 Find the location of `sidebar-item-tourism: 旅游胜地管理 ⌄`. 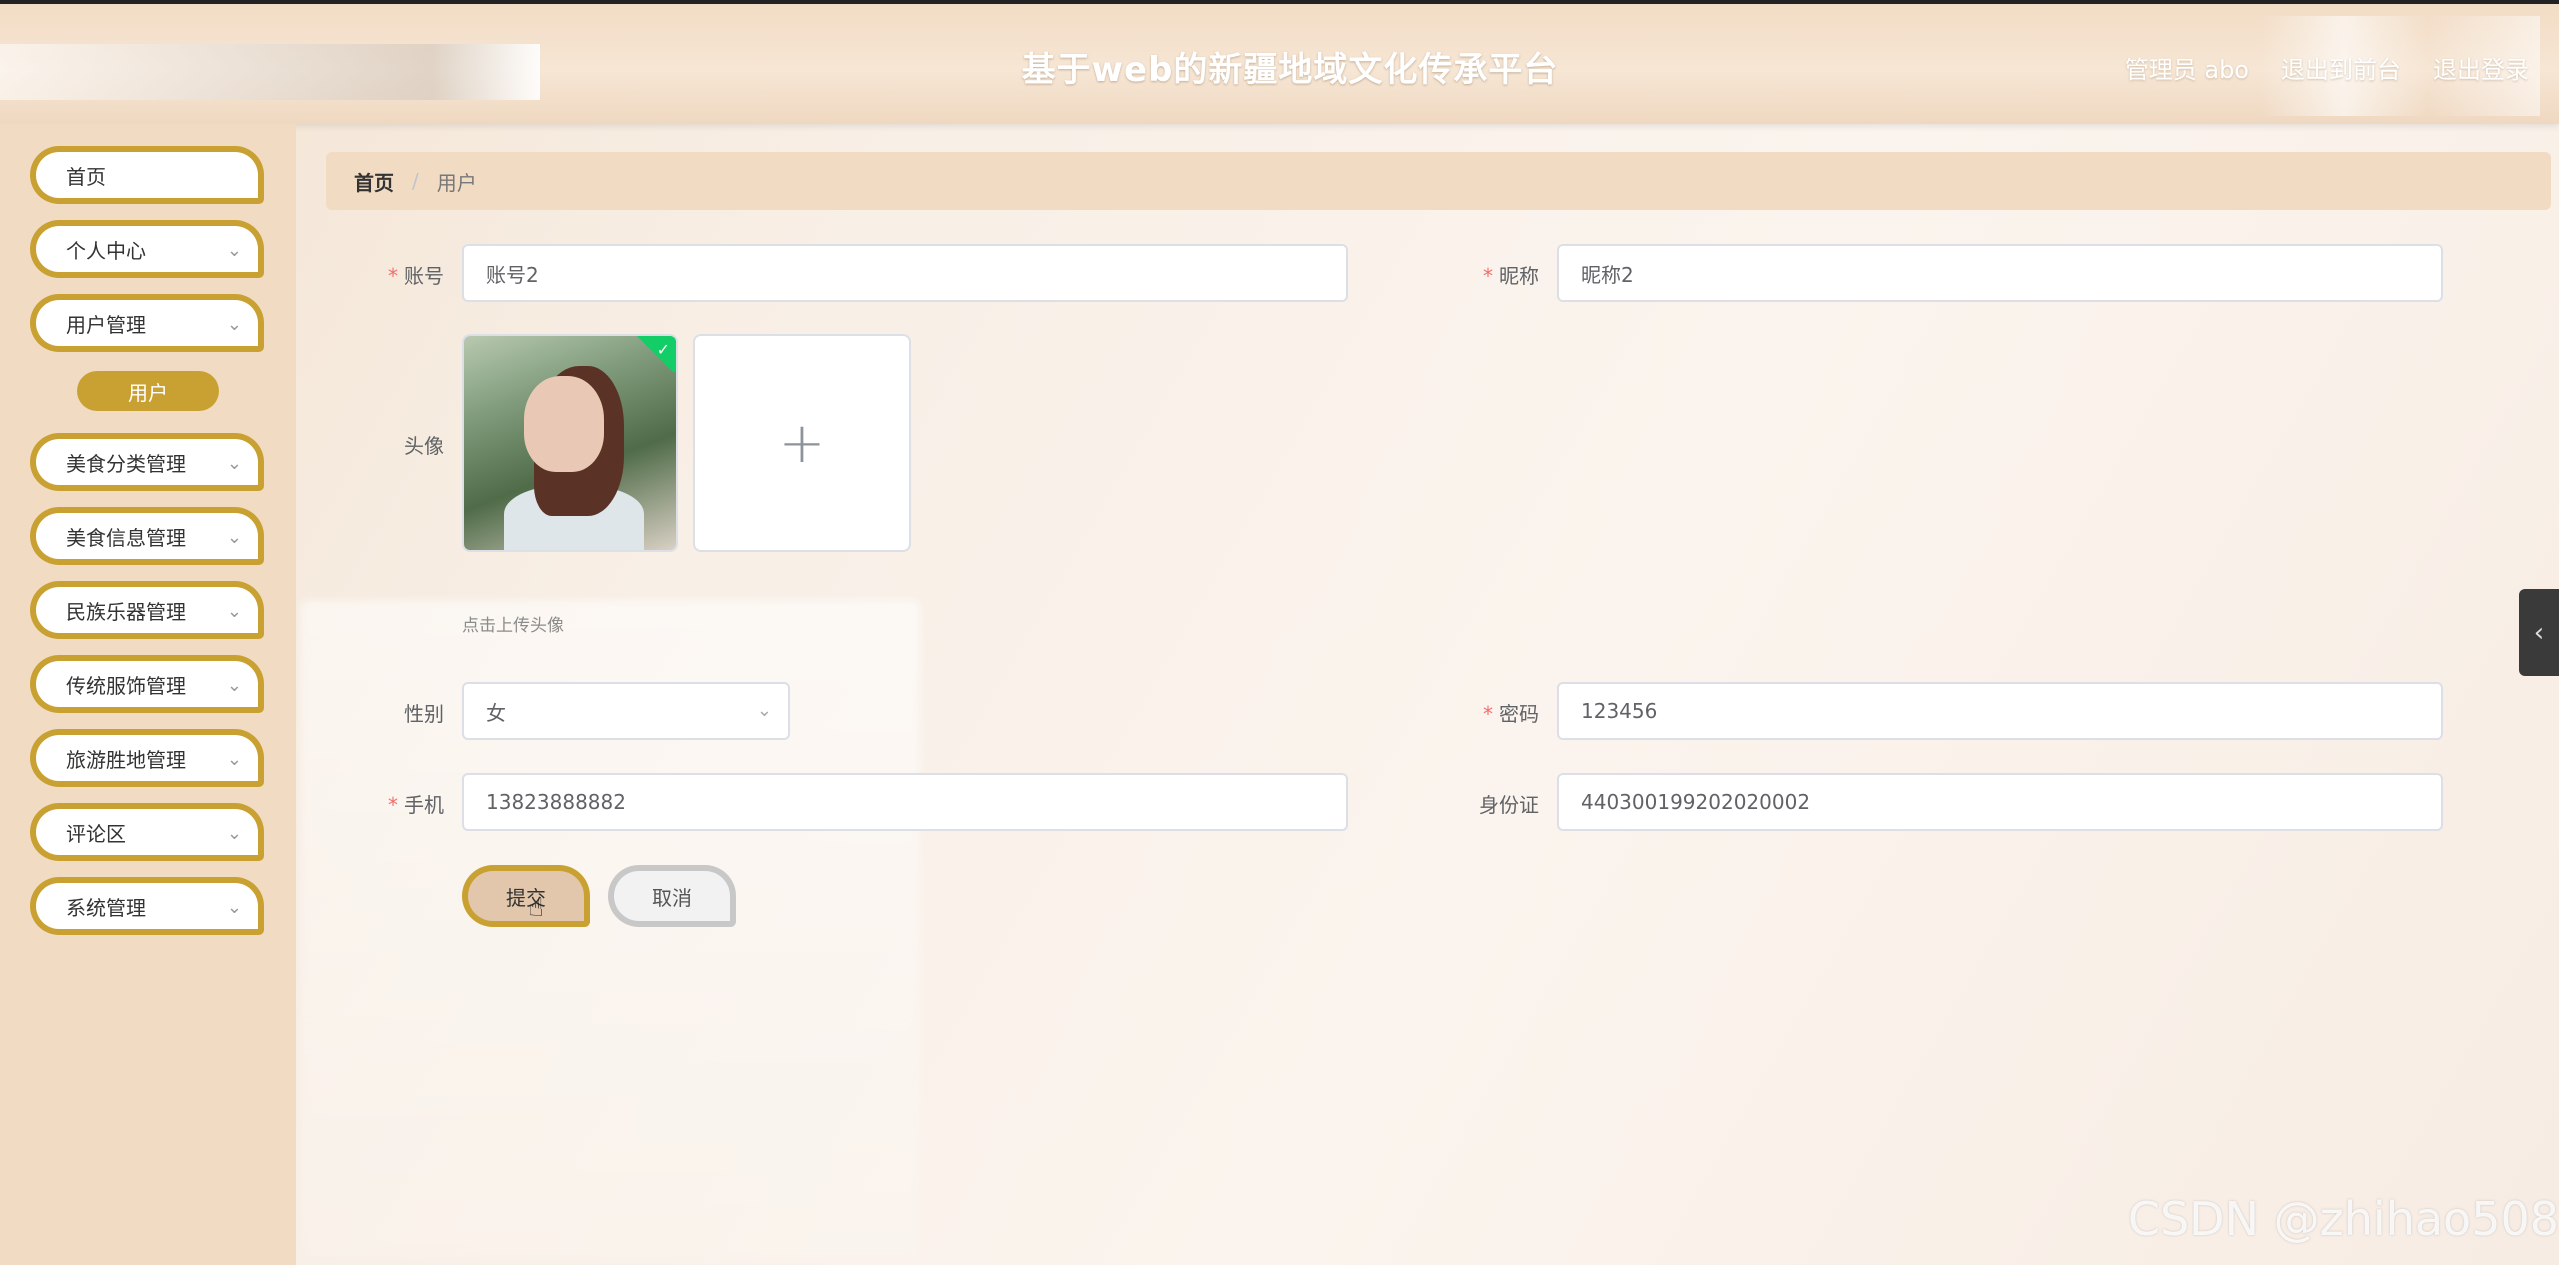

sidebar-item-tourism: 旅游胜地管理 ⌄ is located at coordinates (147, 758).